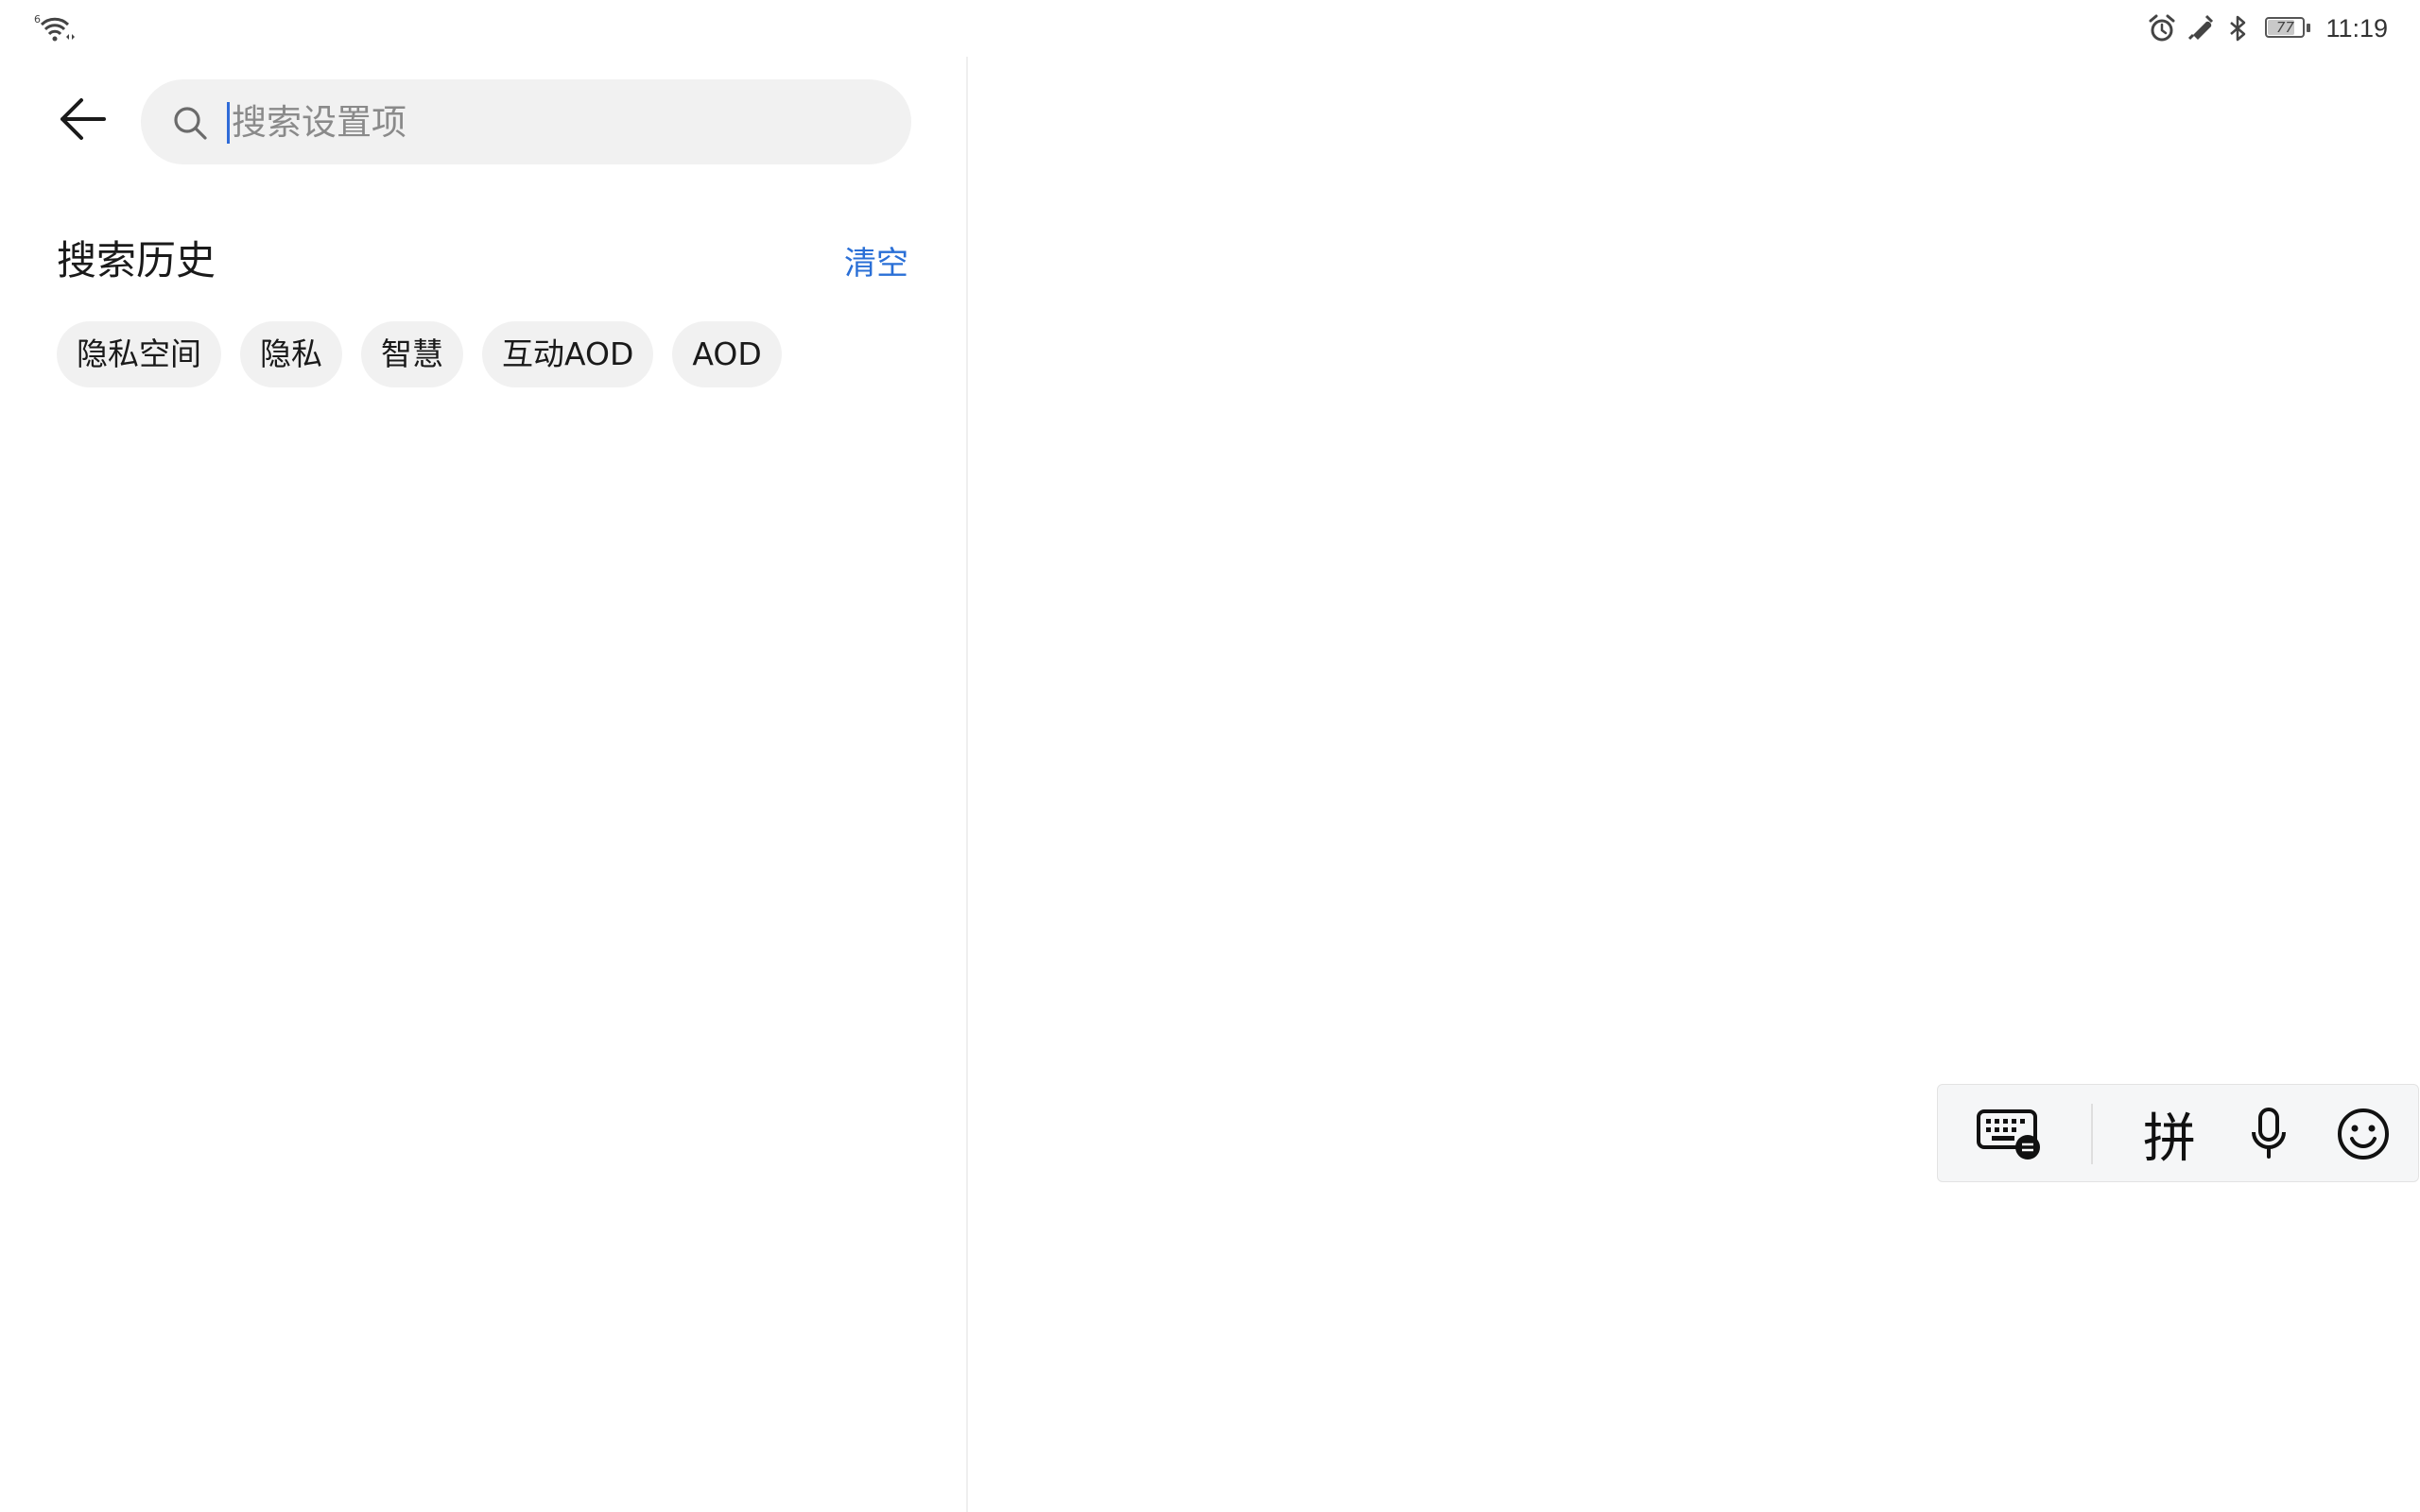 The height and width of the screenshot is (1512, 2420). Describe the element at coordinates (2092, 1134) in the screenshot. I see `toolbar-separator` at that location.